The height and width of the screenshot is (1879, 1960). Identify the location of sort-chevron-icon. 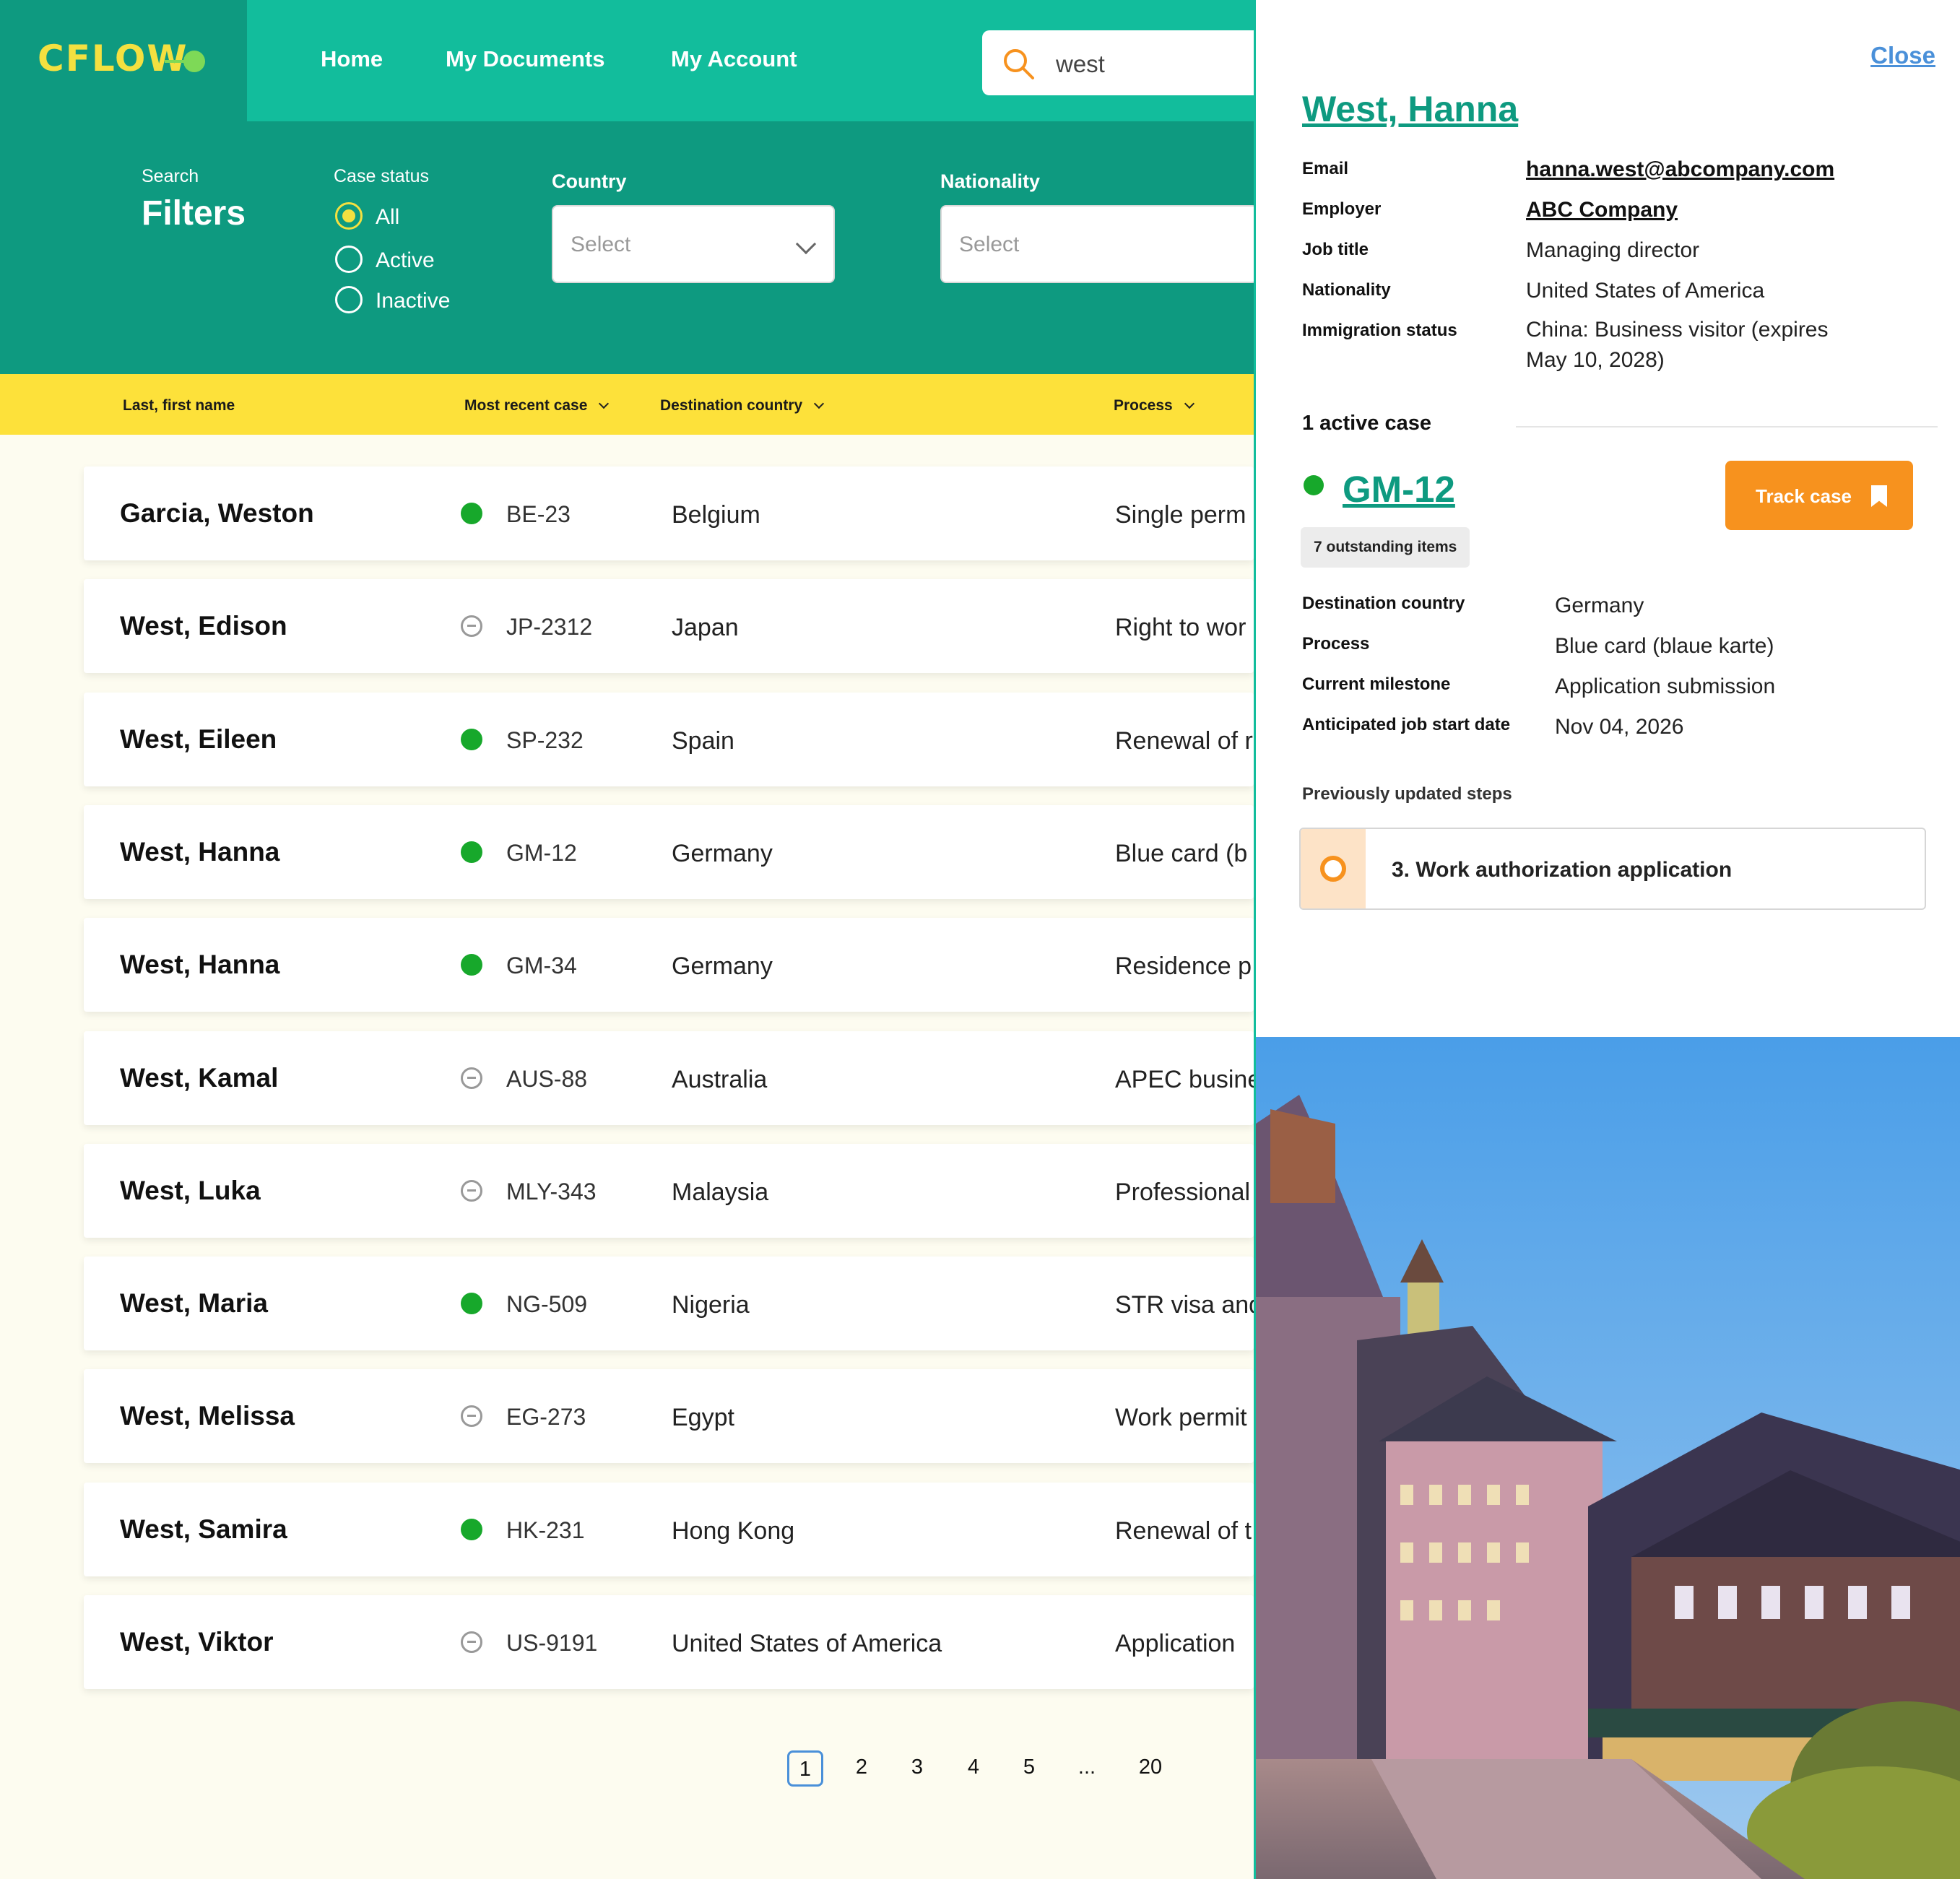
(1189, 403).